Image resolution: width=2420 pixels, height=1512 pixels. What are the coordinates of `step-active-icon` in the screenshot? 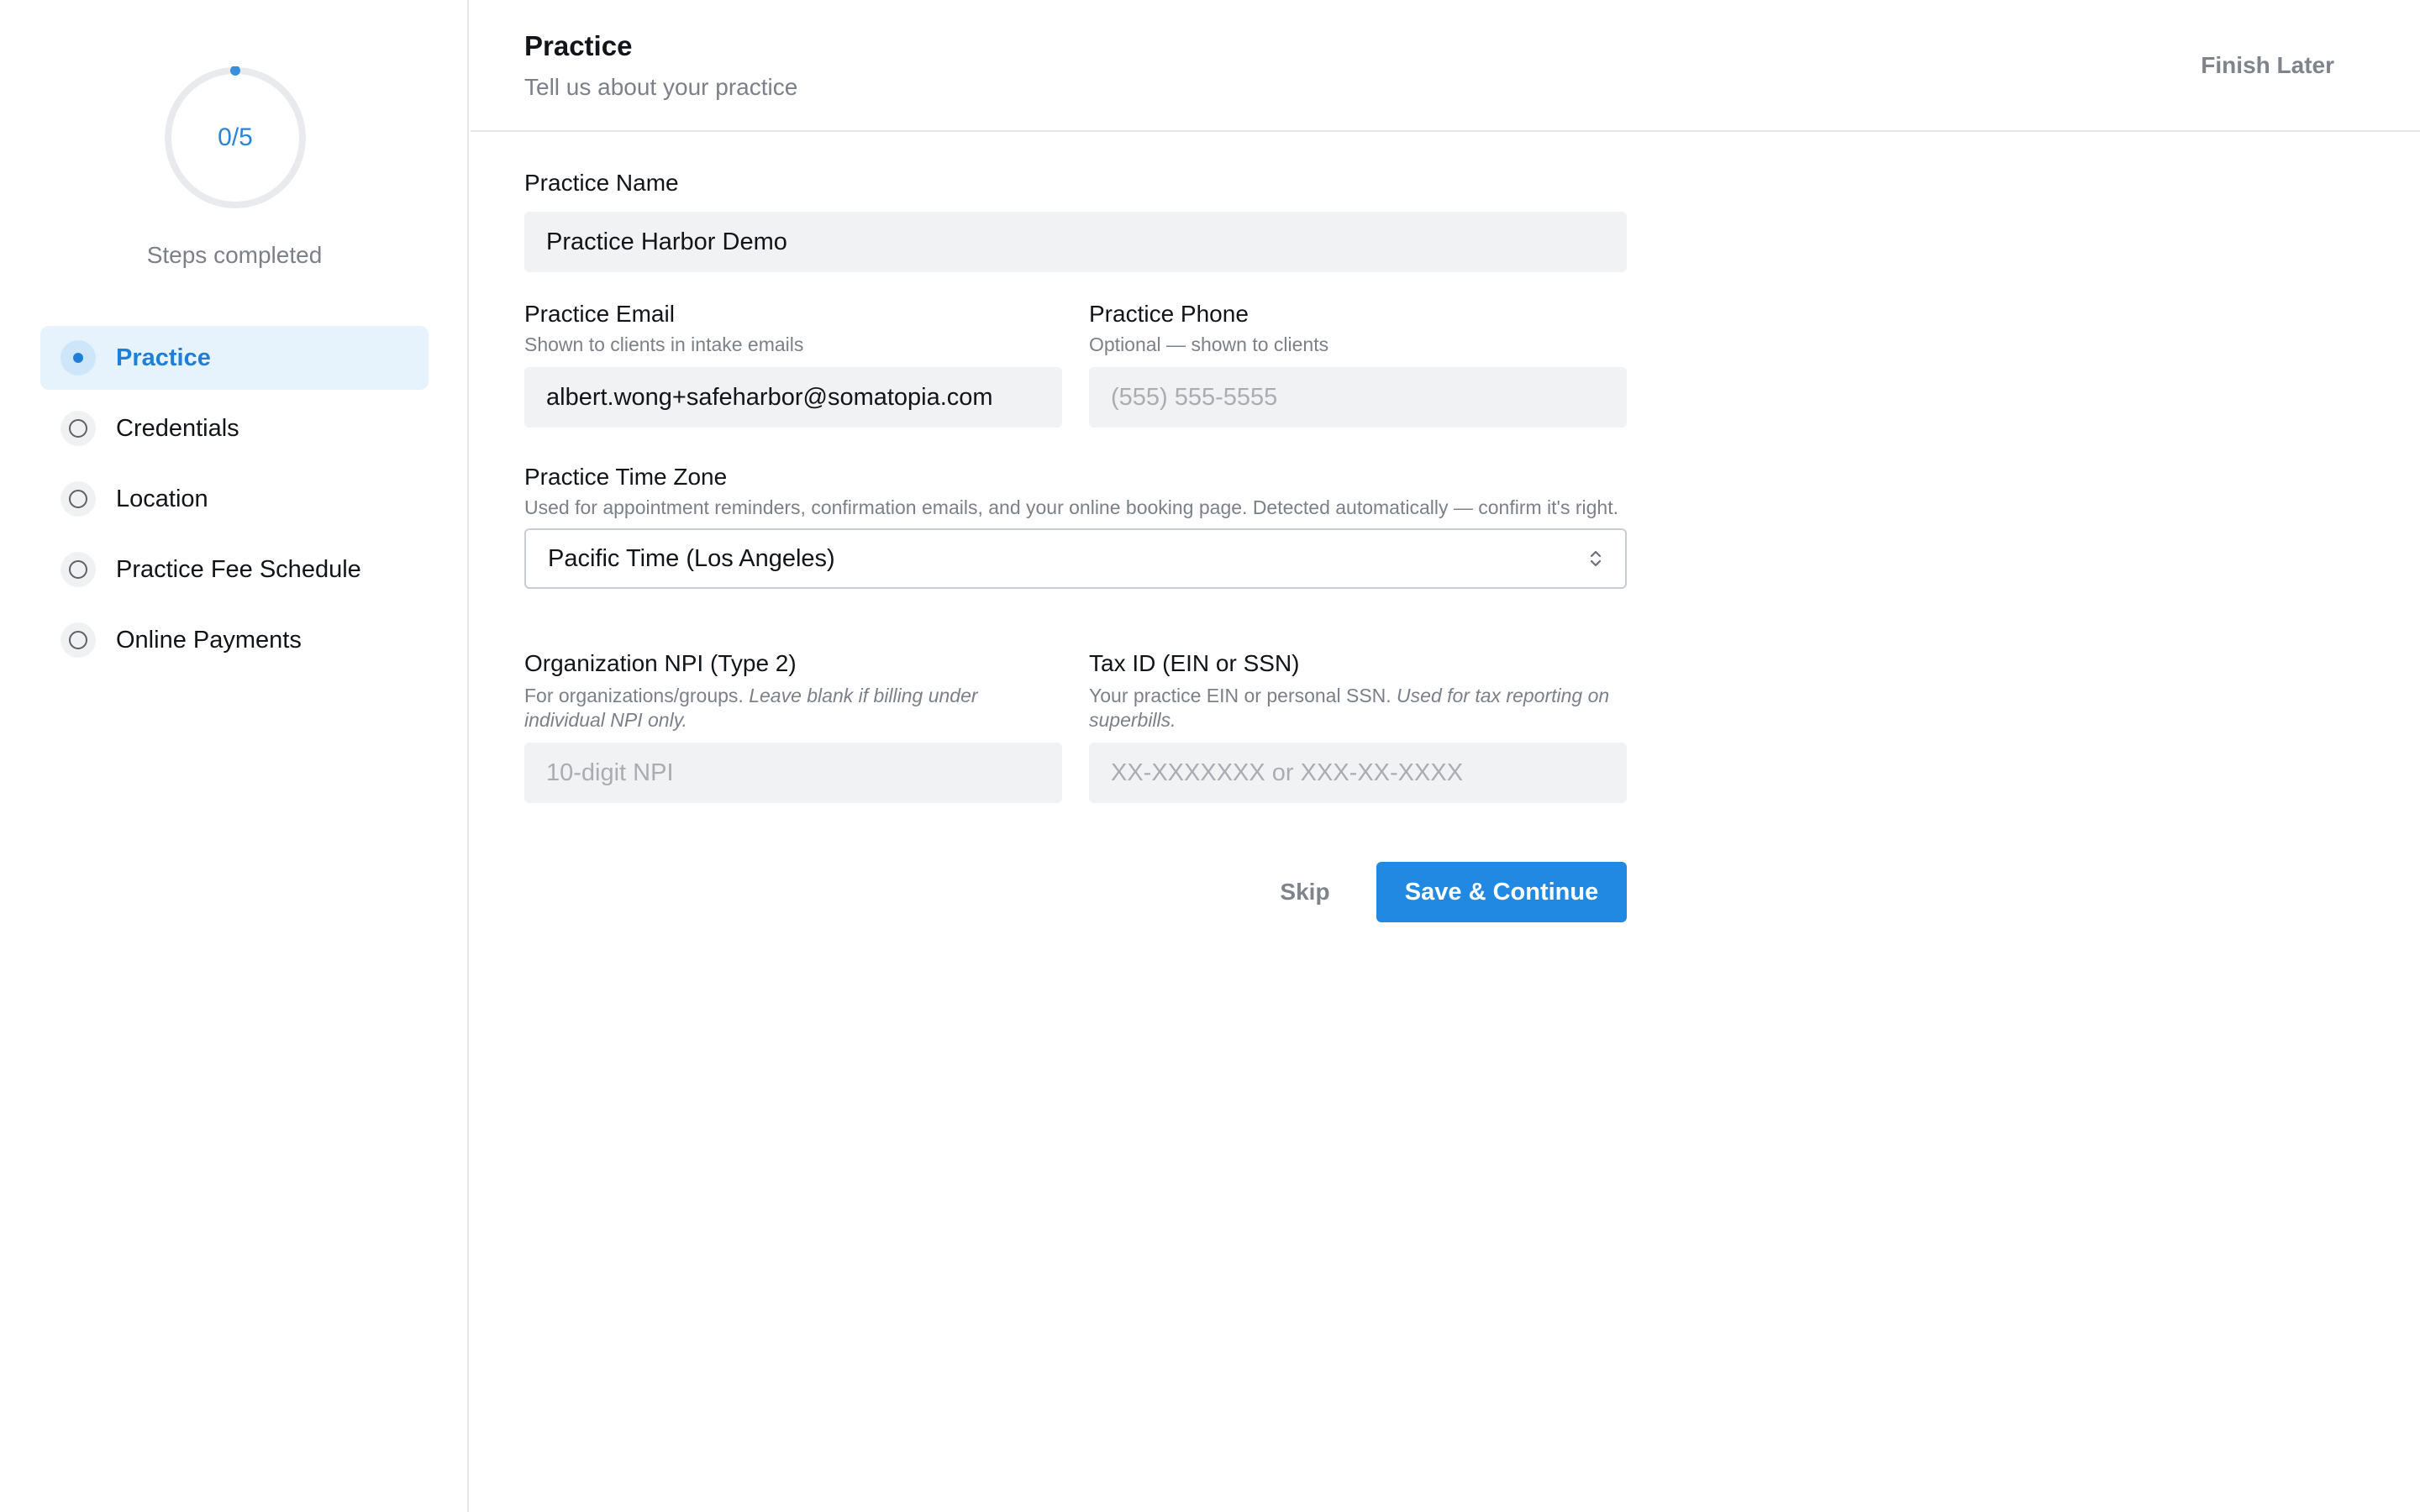 It's located at (78, 357).